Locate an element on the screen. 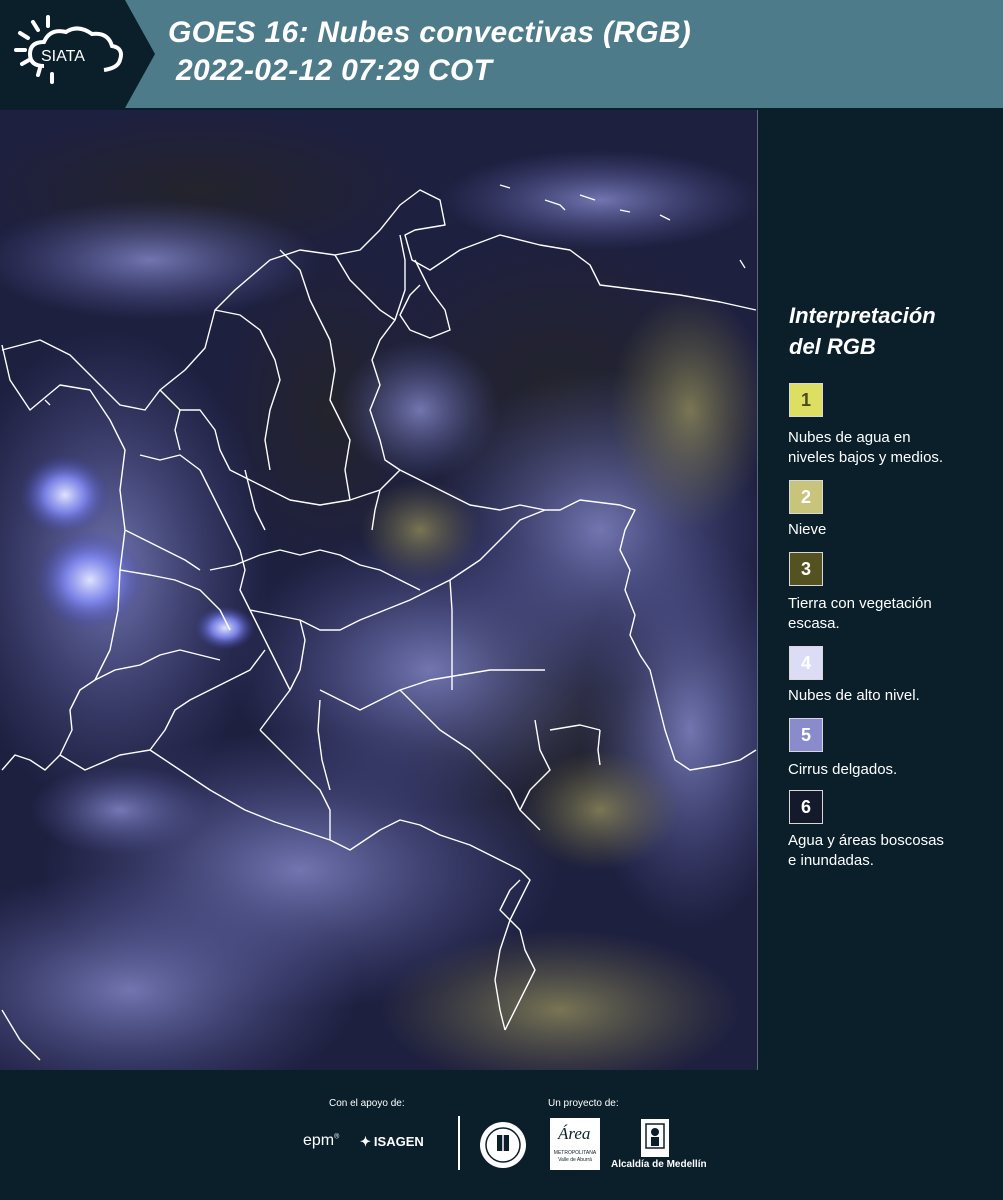 The width and height of the screenshot is (1003, 1200). project-label: Un proyecto de: is located at coordinates (583, 1103).